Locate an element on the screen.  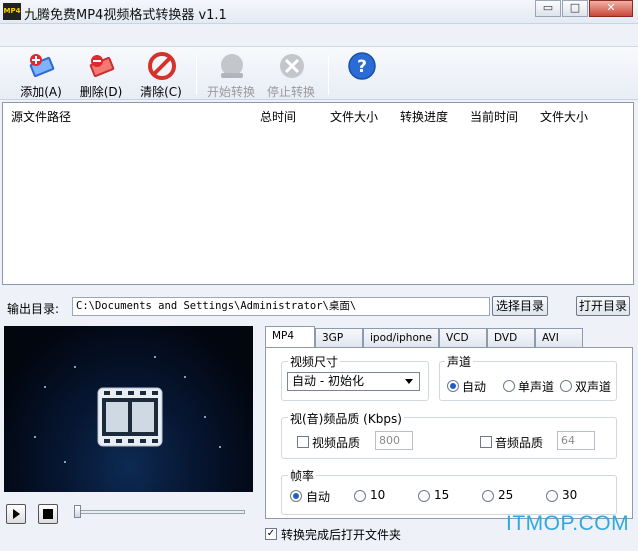
framerate-15-radio is located at coordinates (424, 496).